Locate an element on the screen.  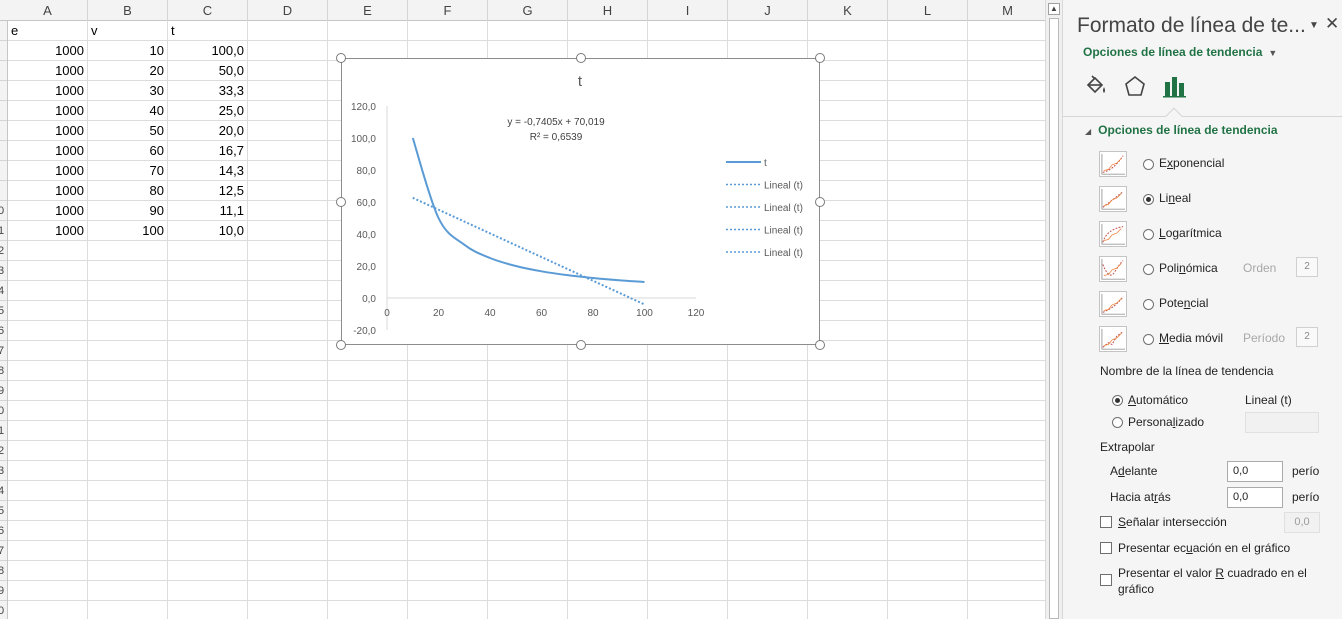
custom-name-input is located at coordinates (1282, 422).